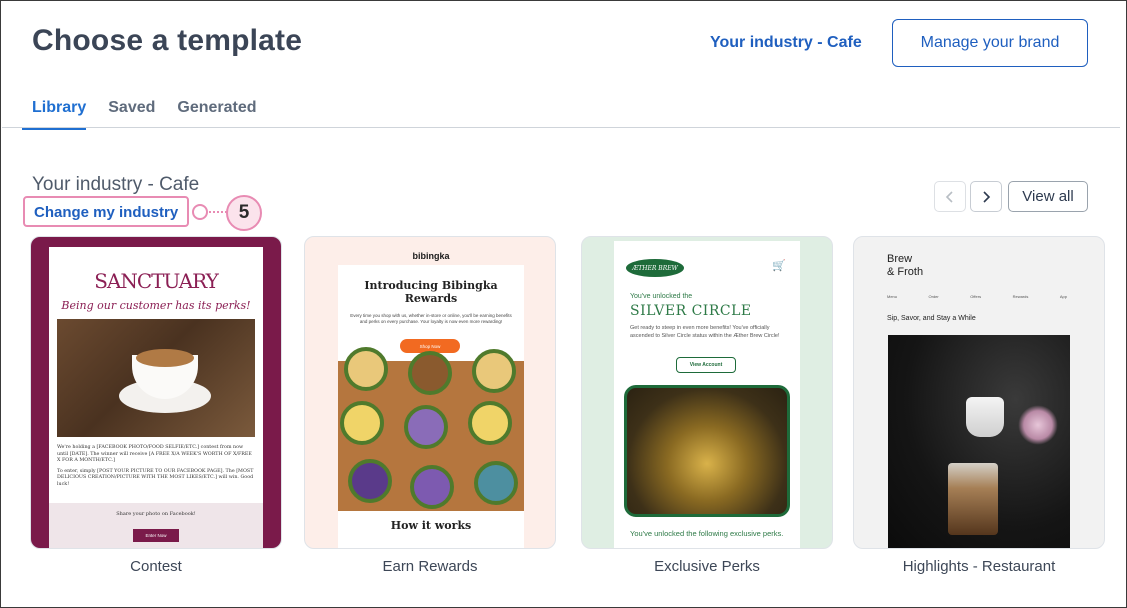  Describe the element at coordinates (156, 566) in the screenshot. I see `template-label: Contest` at that location.